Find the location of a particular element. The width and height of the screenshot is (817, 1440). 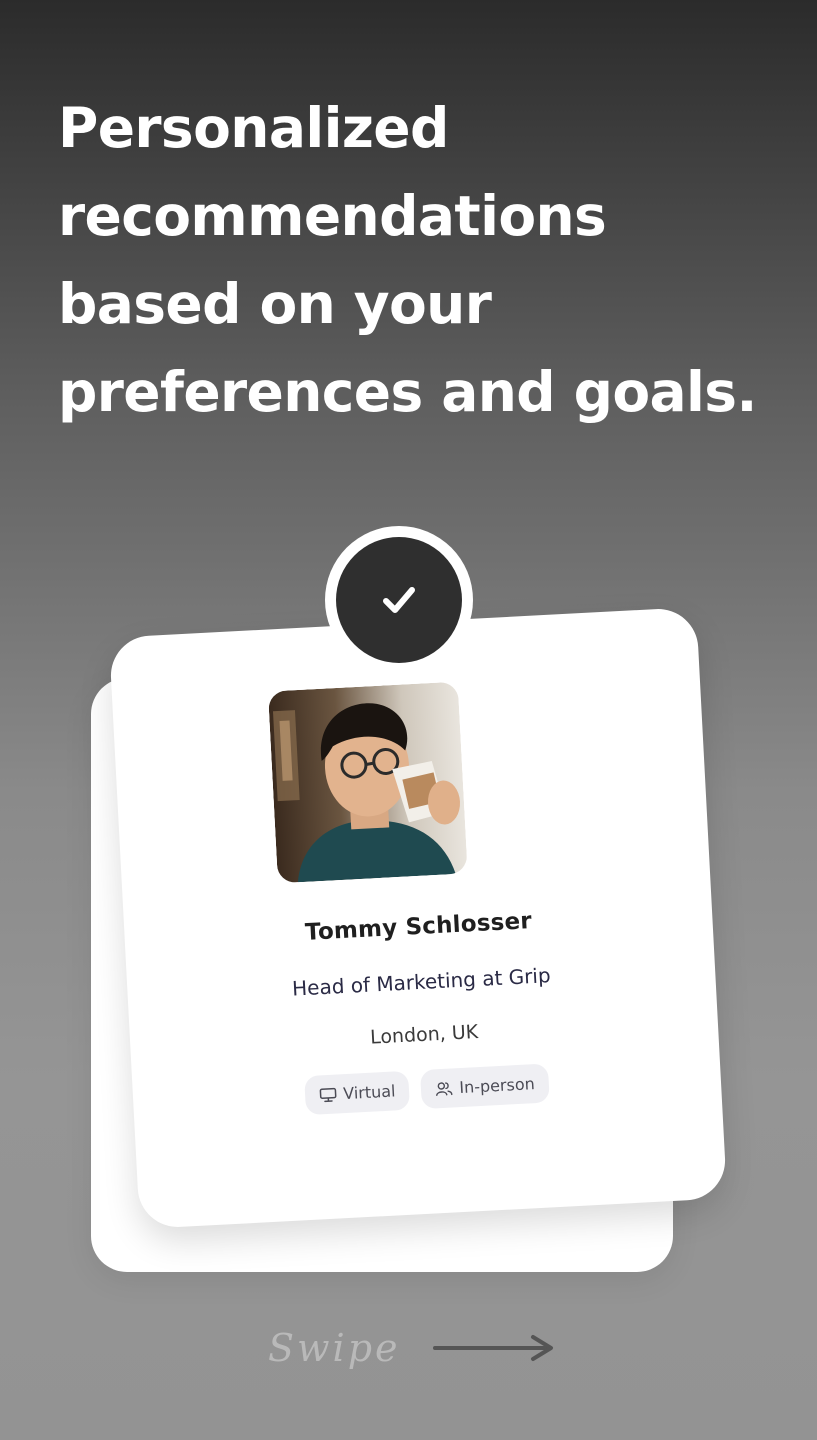

match-badge is located at coordinates (399, 600).